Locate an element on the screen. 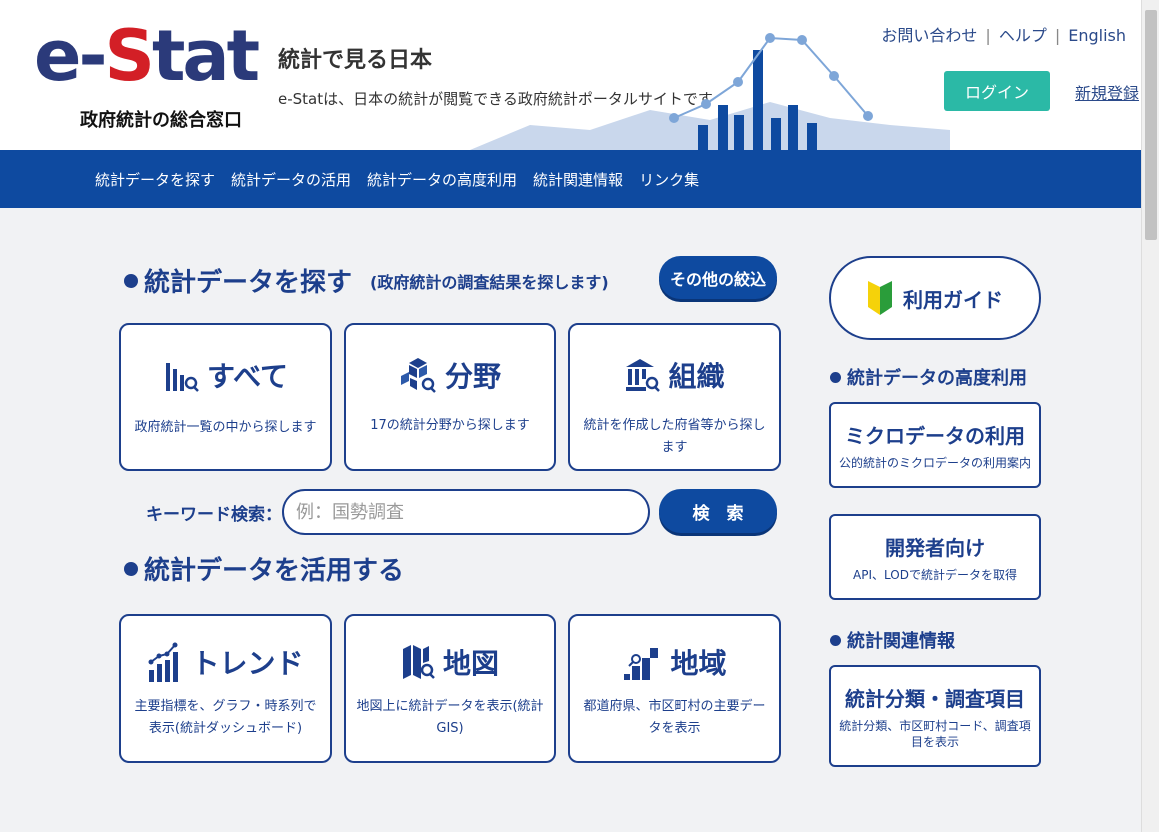 The width and height of the screenshot is (1159, 832). contact-link: お問い合わせ is located at coordinates (929, 35).